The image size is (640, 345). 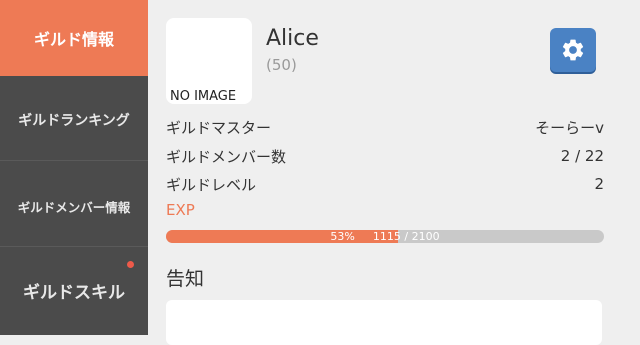 I want to click on sidebar-item-label: ギルドランキング, so click(x=74, y=121).